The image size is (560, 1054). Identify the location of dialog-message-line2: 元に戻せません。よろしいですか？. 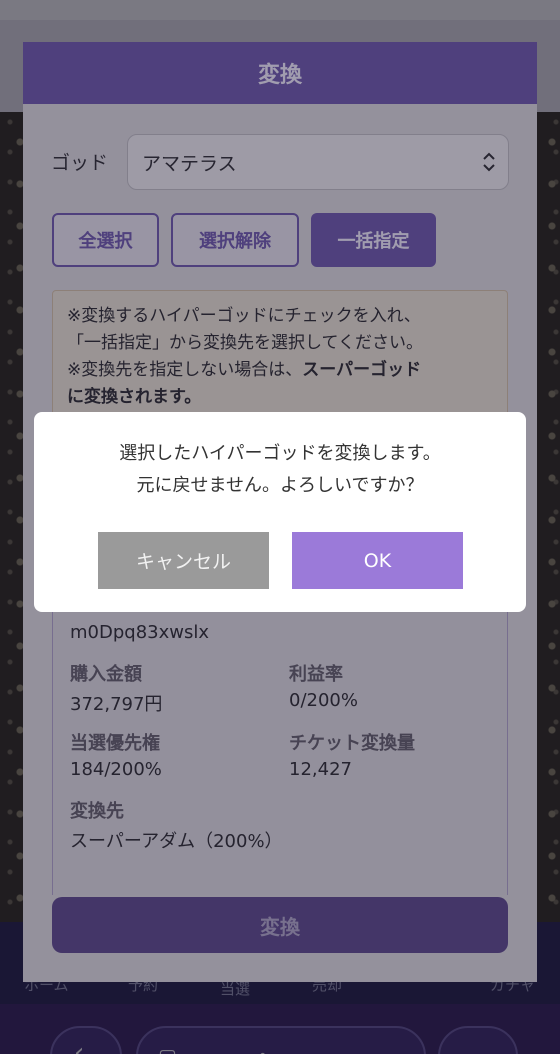
(280, 485).